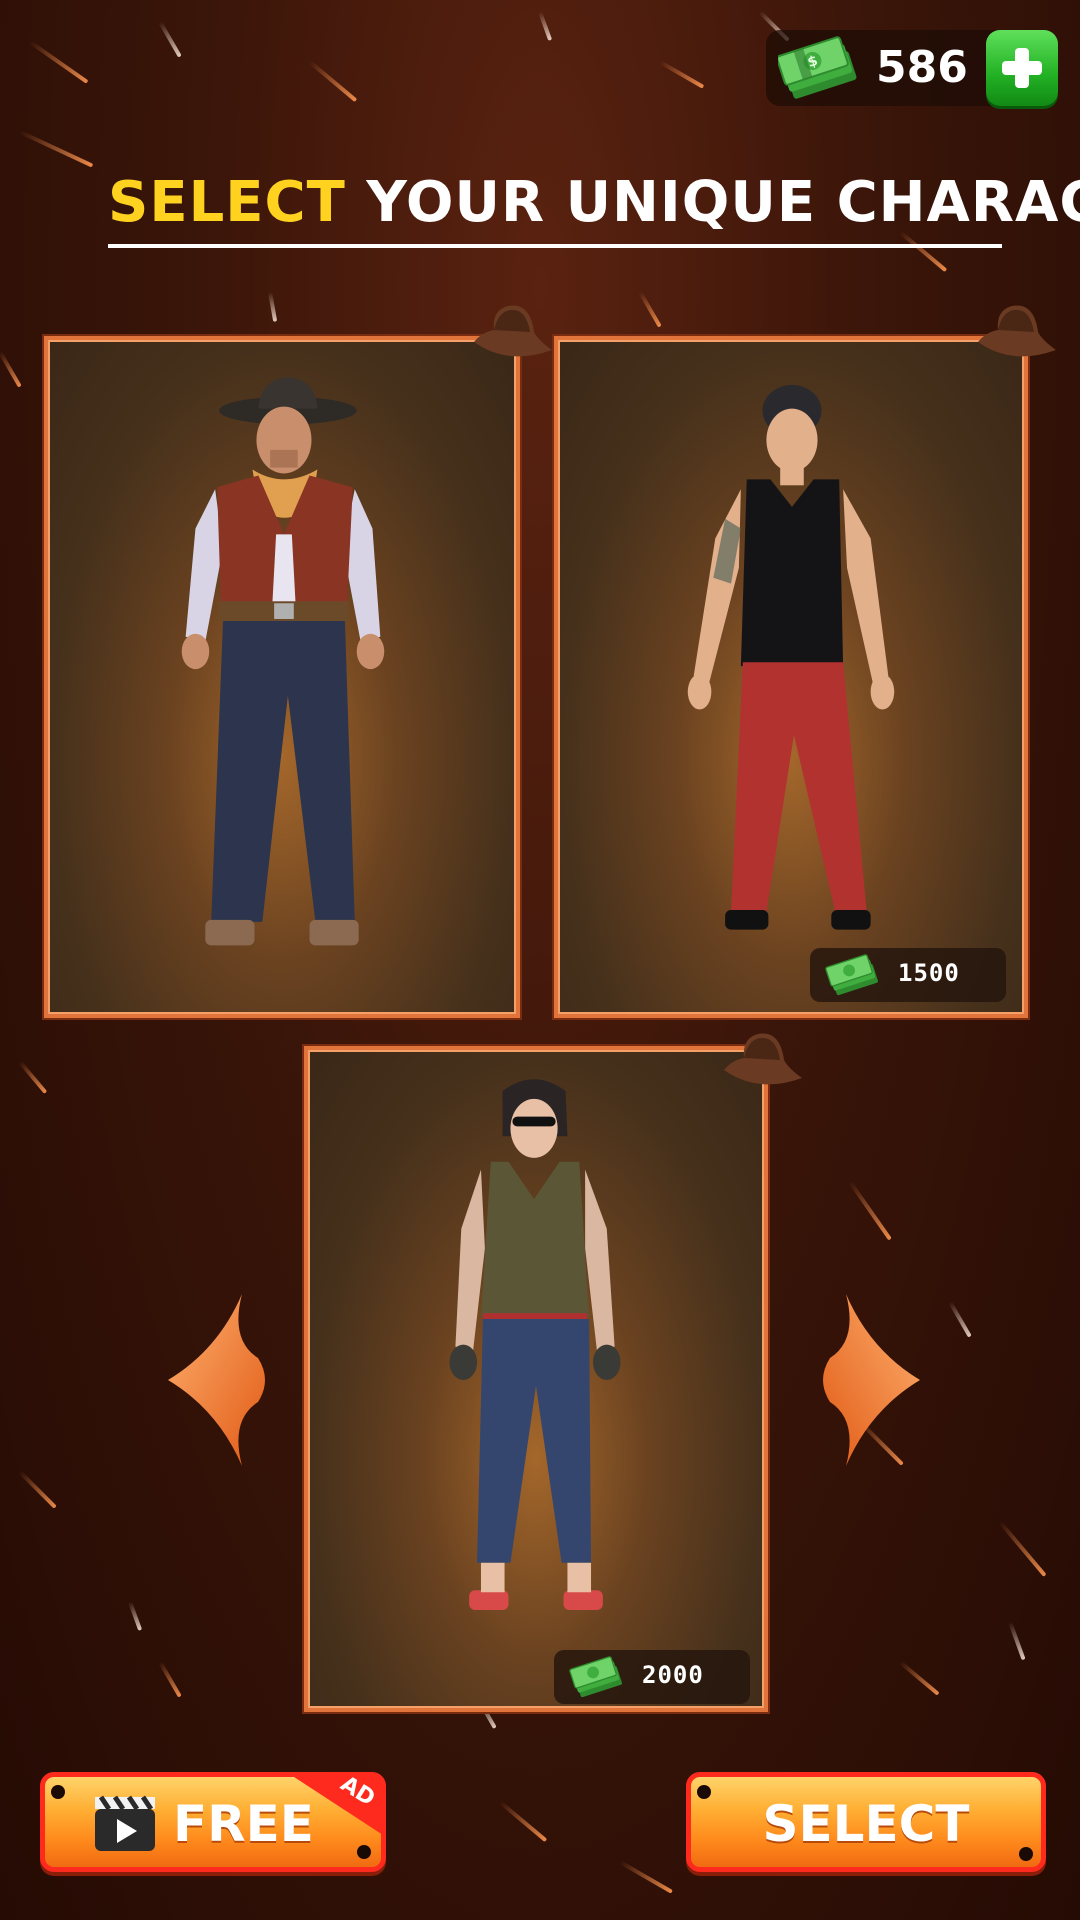  Describe the element at coordinates (555, 246) in the screenshot. I see `title-underline` at that location.